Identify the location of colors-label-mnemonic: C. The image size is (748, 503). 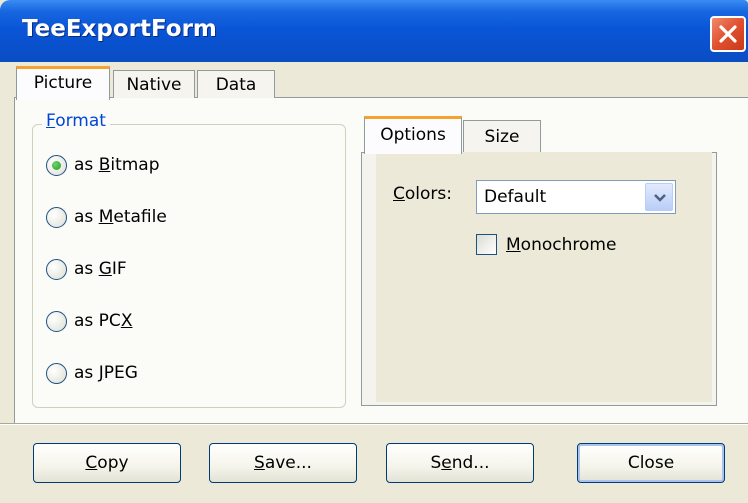
(399, 194).